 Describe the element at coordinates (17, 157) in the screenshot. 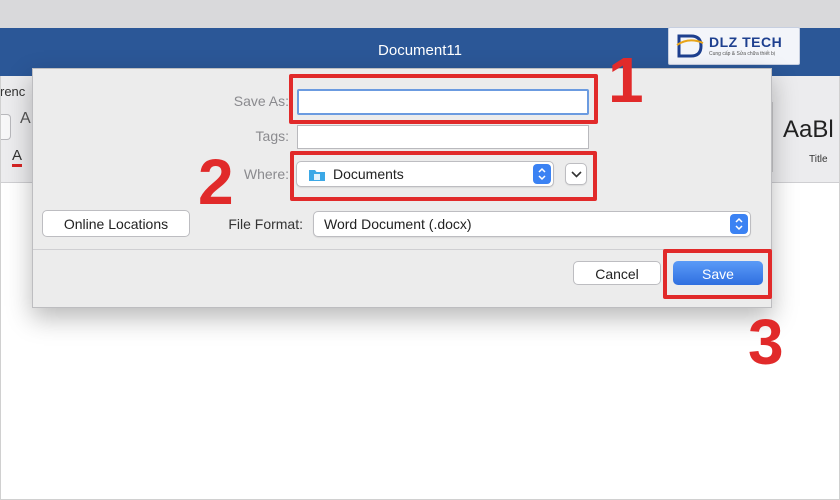

I see `font-color-button: A` at that location.